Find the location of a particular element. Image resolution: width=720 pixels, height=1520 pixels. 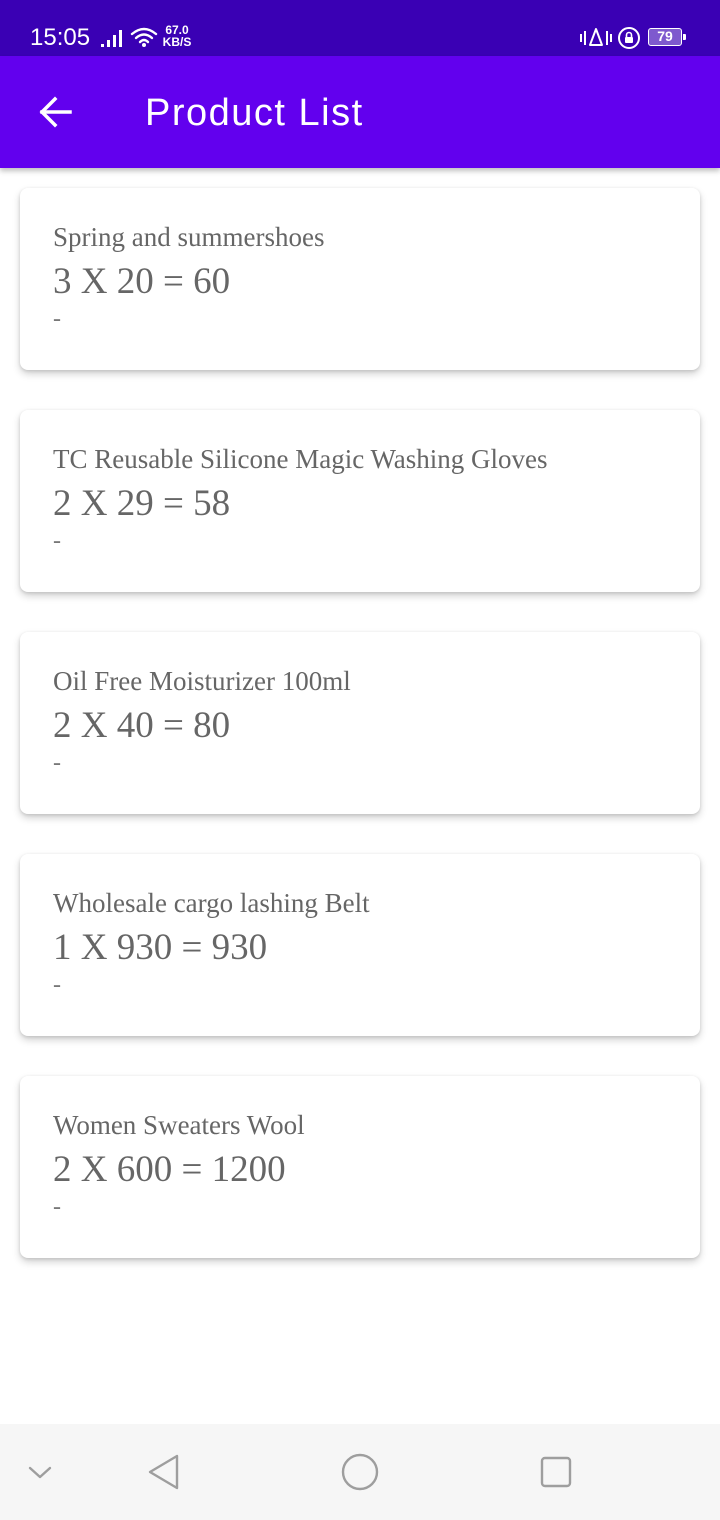

vibrate-icon is located at coordinates (596, 37).